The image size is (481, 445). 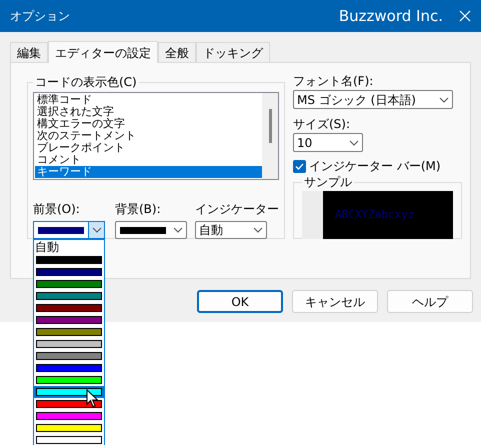 I want to click on dialog-button: ヘルプ, so click(x=430, y=301).